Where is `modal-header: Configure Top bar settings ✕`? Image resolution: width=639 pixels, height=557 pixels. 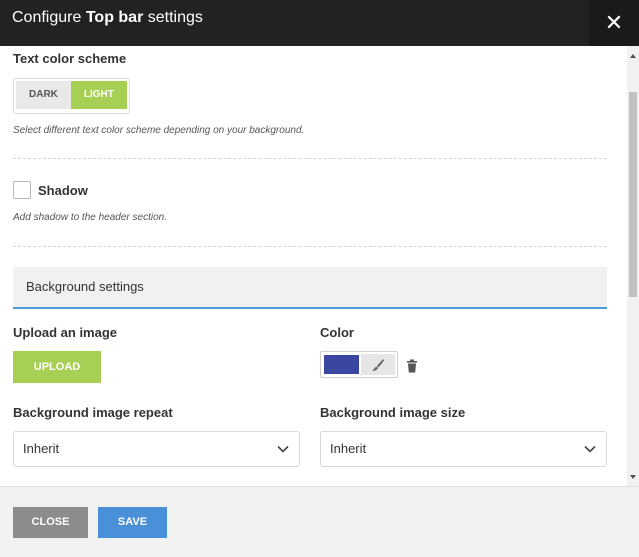 modal-header: Configure Top bar settings ✕ is located at coordinates (319, 23).